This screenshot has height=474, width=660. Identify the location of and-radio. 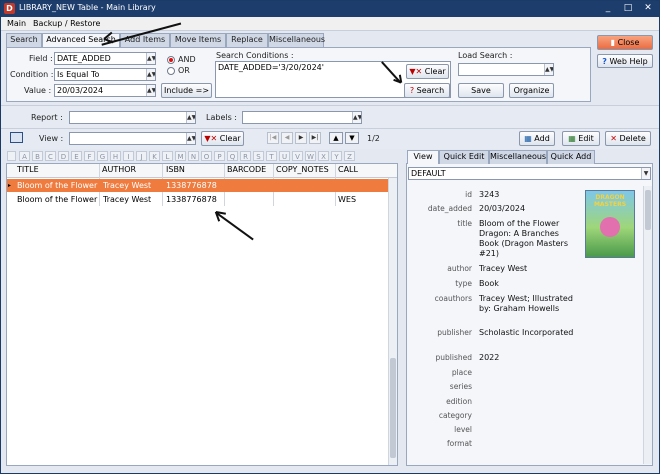
(171, 60).